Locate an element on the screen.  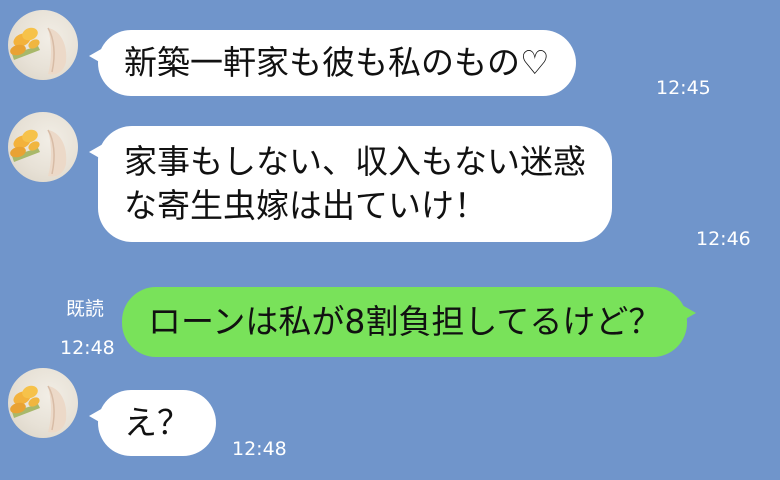
sent-message-bubble: ローンは私が8割負担してるけど？ is located at coordinates (409, 322).